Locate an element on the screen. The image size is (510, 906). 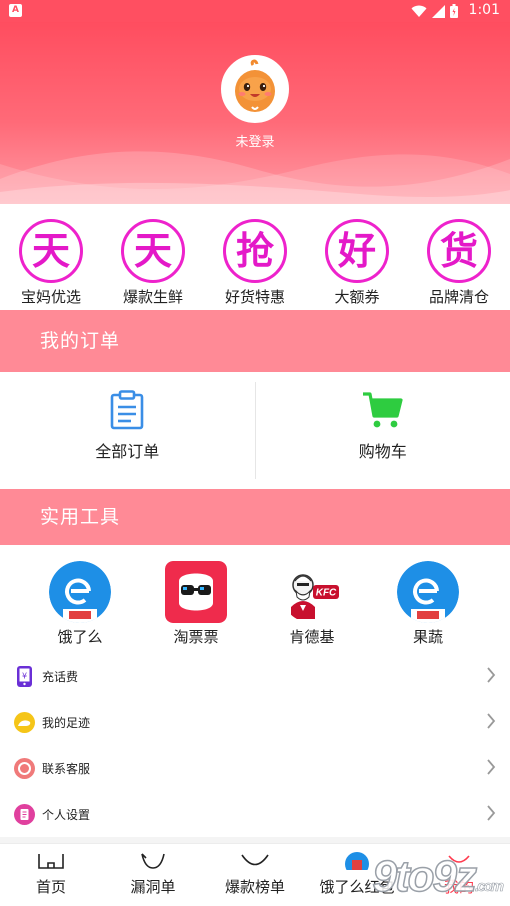
tool-label: 淘票票 is located at coordinates (196, 637).